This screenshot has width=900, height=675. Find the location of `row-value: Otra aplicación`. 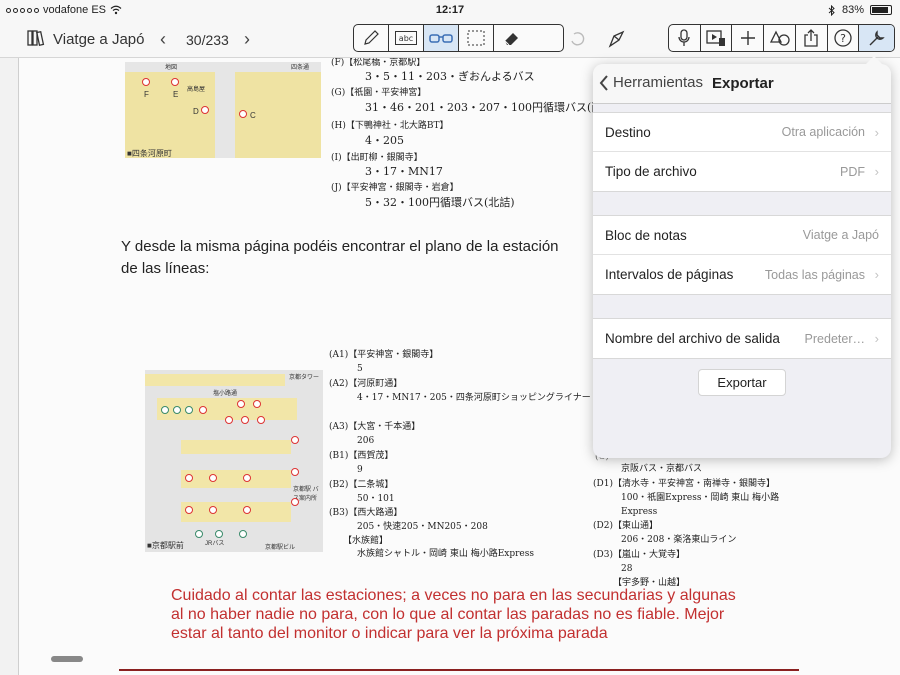

row-value: Otra aplicación is located at coordinates (823, 132).